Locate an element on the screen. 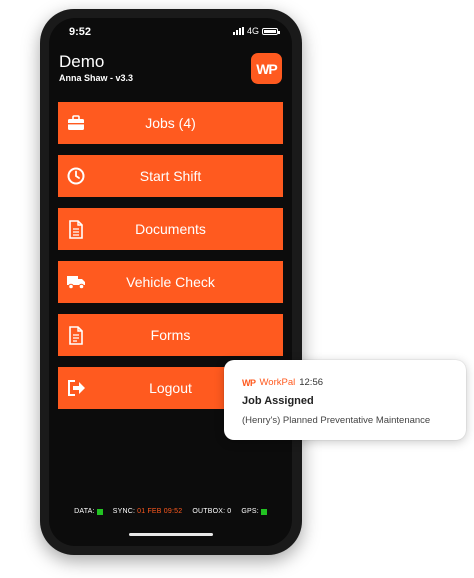 This screenshot has width=474, height=578. status-time: 9:52 is located at coordinates (80, 32).